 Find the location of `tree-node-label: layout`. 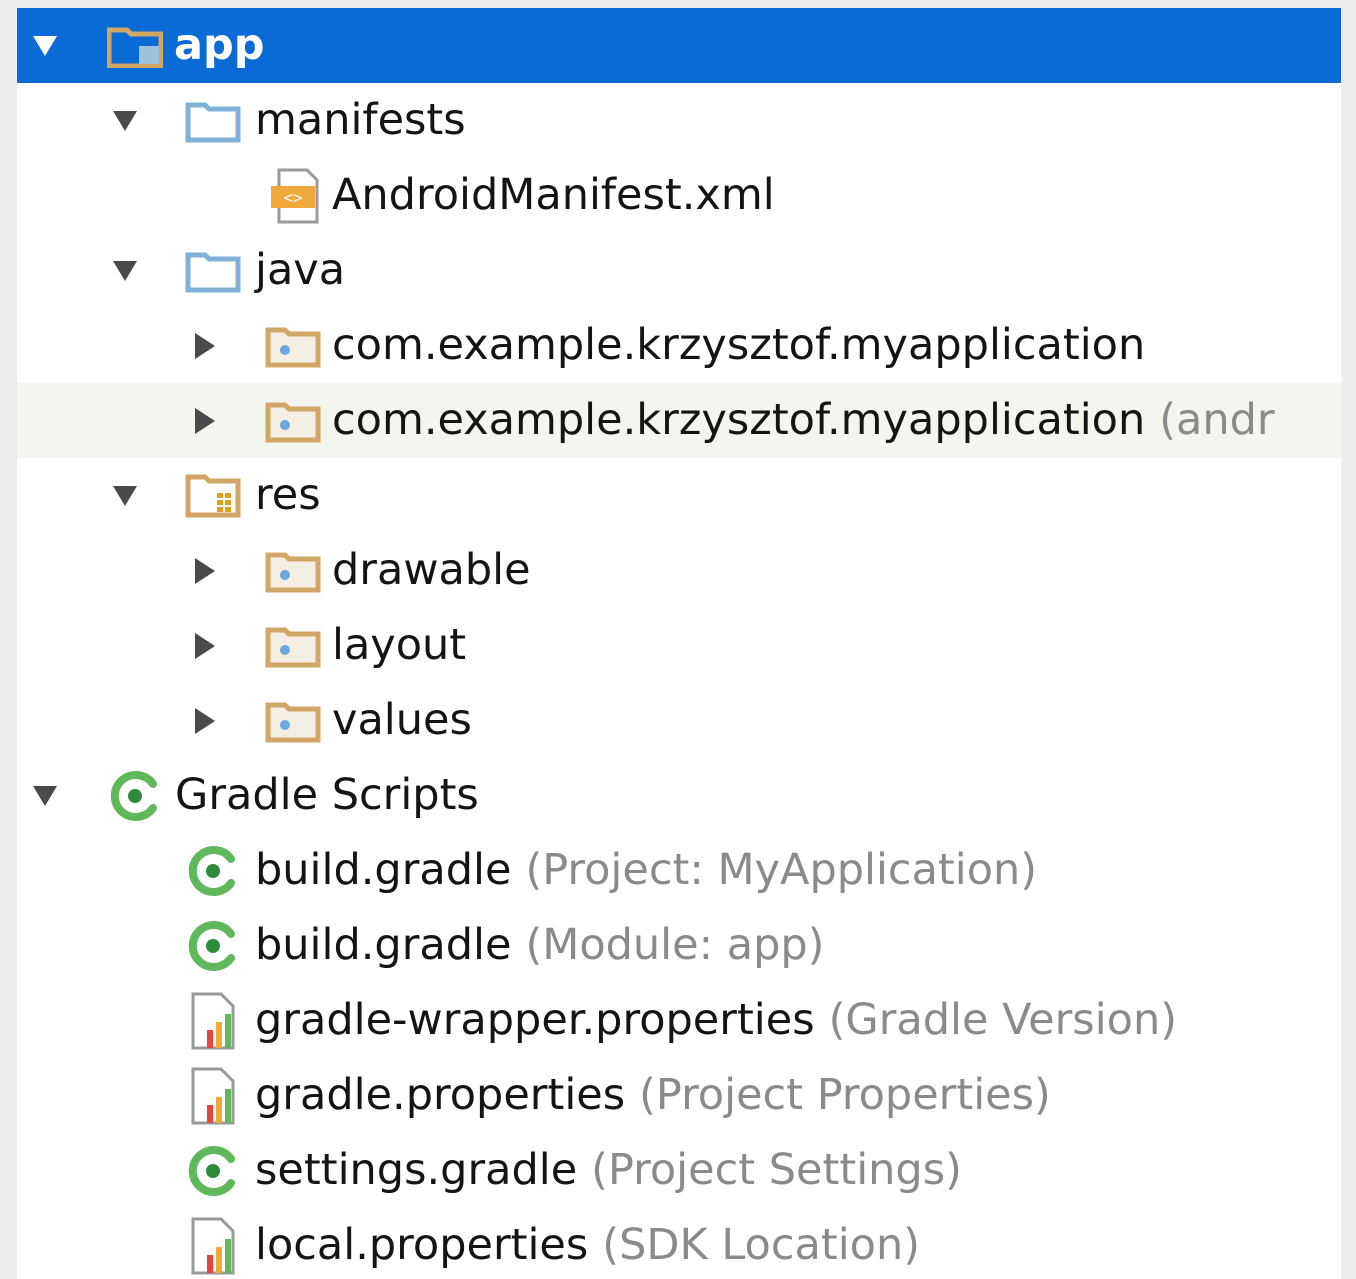

tree-node-label: layout is located at coordinates (399, 645).